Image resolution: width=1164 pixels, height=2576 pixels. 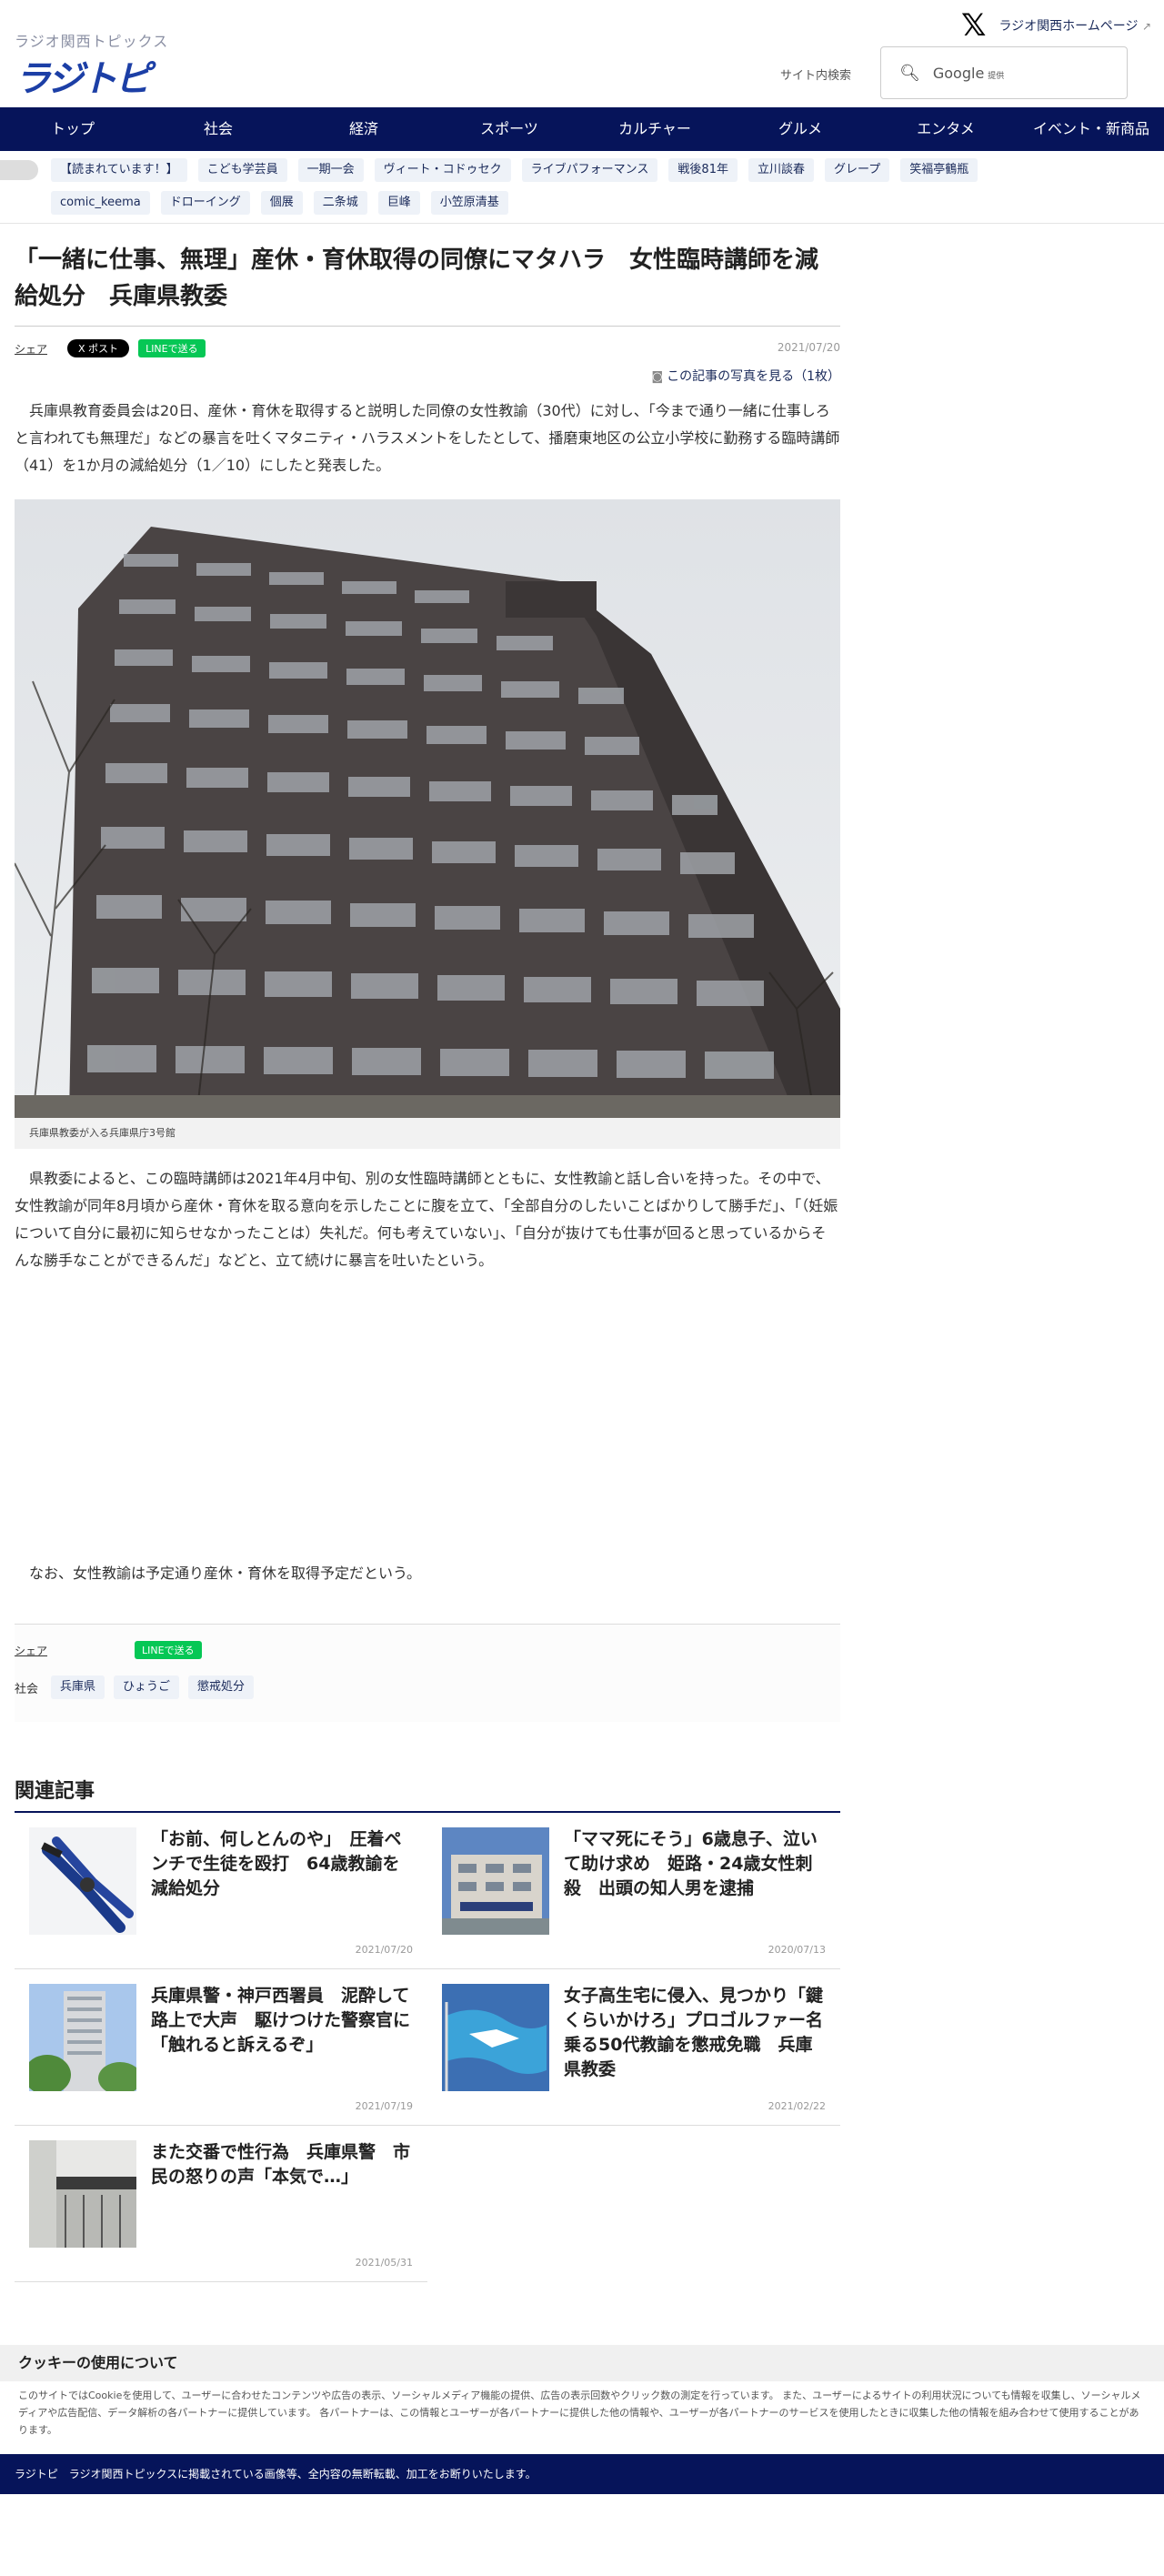 I want to click on related-articles-heading: 関連記事, so click(x=428, y=1794).